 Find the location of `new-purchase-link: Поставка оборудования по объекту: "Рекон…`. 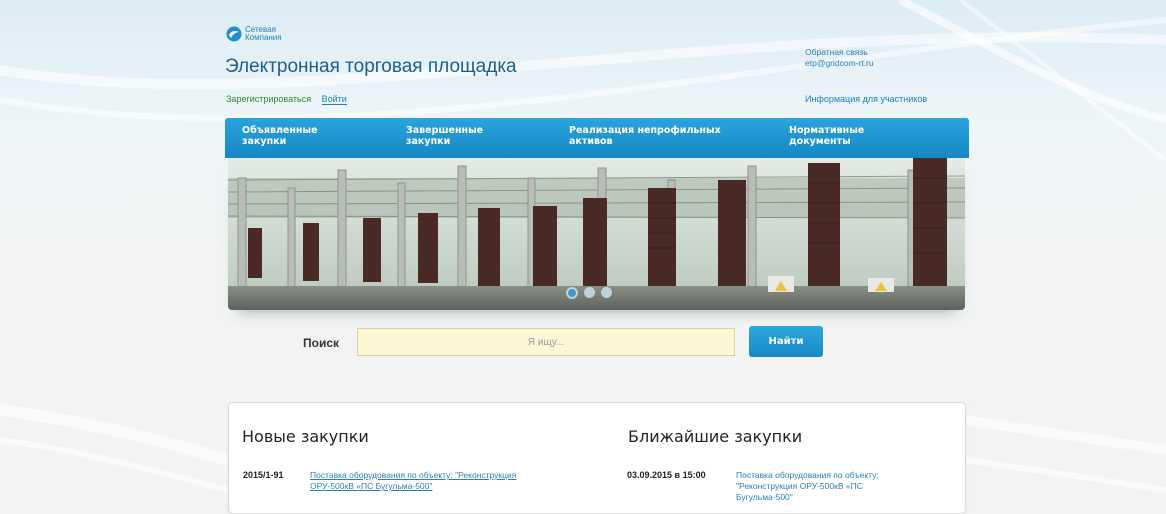

new-purchase-link: Поставка оборудования по объекту: "Рекон… is located at coordinates (413, 481).